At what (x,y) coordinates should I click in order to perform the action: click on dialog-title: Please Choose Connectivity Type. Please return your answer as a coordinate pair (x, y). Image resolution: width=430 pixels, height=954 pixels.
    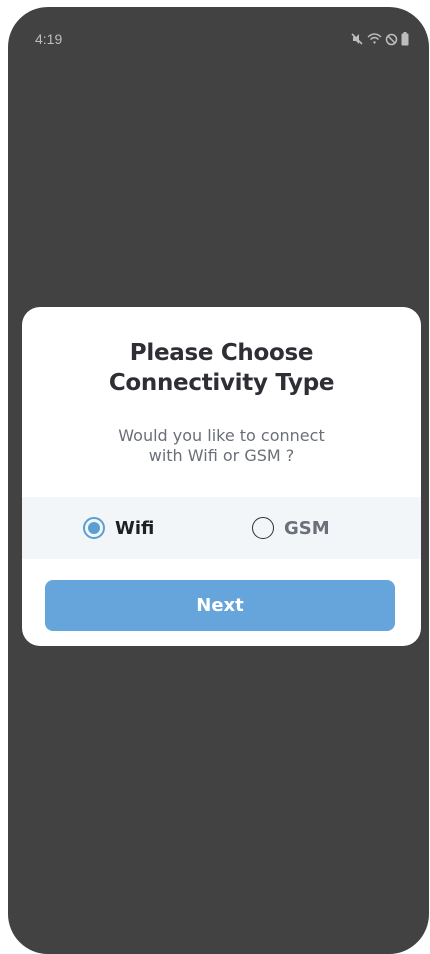
    Looking at the image, I should click on (221, 368).